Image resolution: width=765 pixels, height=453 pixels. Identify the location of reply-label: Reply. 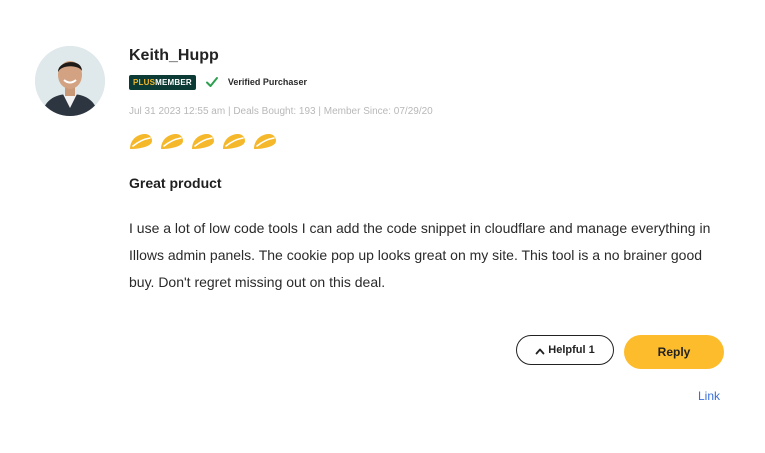
(674, 352).